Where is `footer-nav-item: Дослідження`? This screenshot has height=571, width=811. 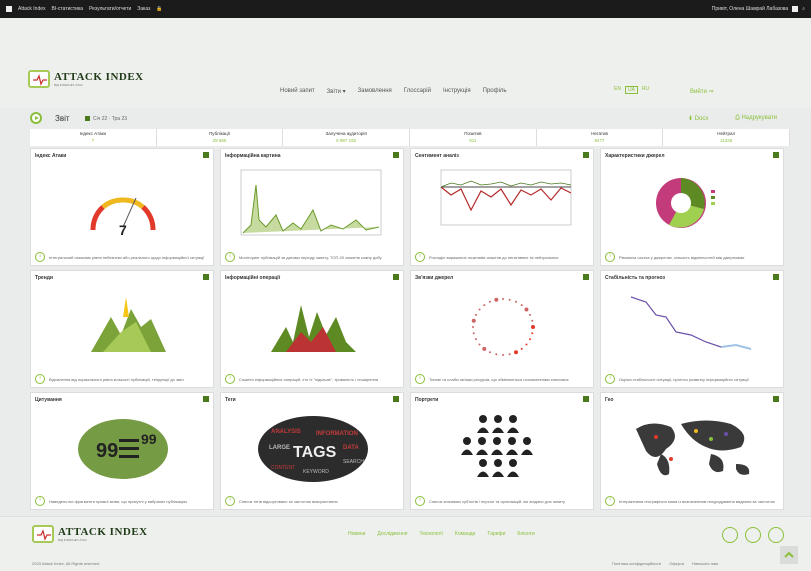 footer-nav-item: Дослідження is located at coordinates (392, 534).